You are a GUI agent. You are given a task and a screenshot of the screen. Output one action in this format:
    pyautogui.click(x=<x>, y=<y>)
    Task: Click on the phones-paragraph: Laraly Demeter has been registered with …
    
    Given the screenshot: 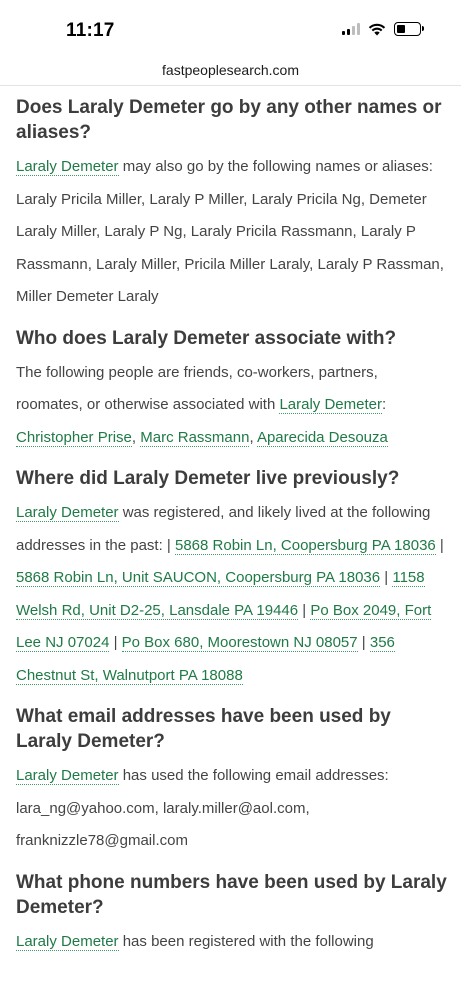 What is the action you would take?
    pyautogui.click(x=232, y=942)
    